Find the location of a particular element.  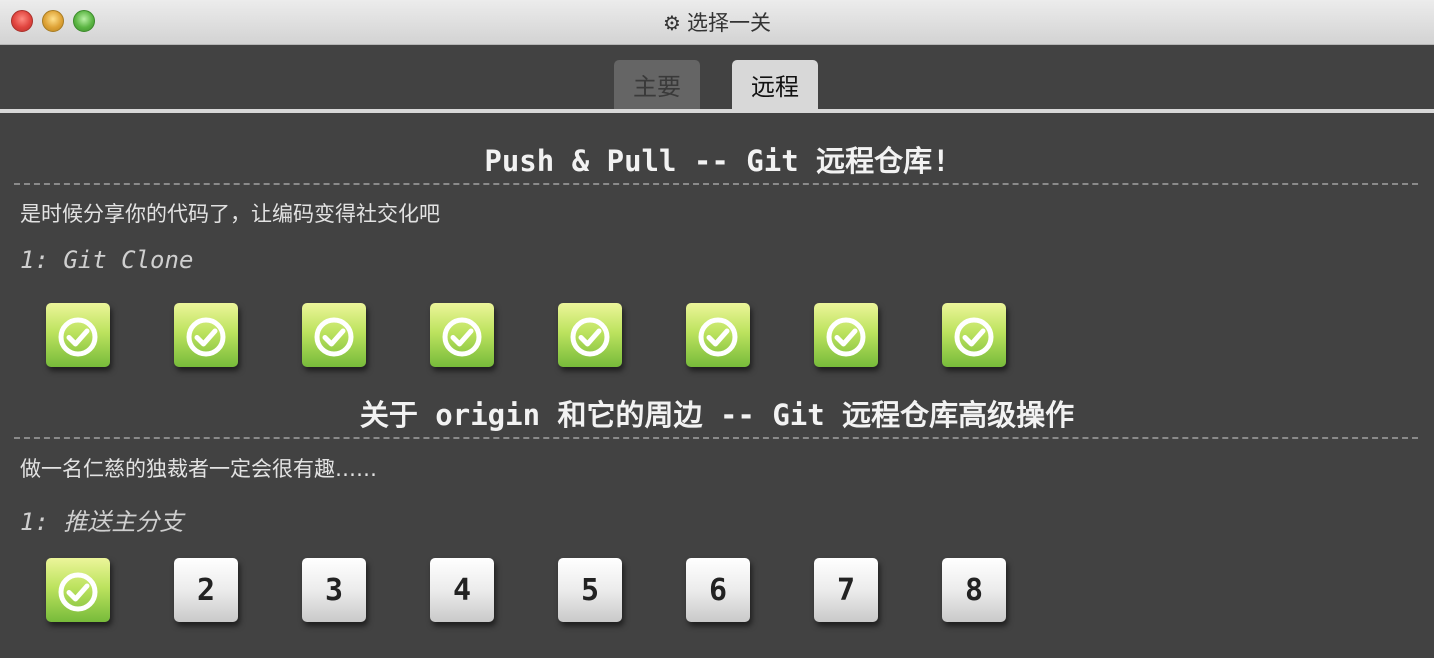

level-number: 8 is located at coordinates (974, 590).